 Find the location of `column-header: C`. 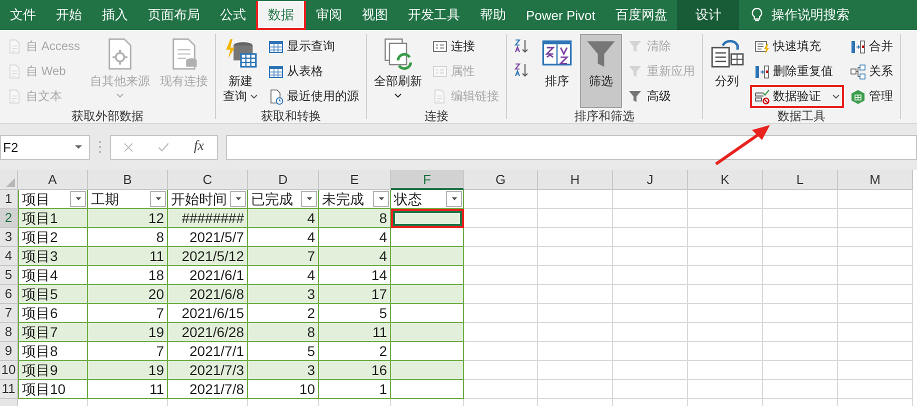

column-header: C is located at coordinates (208, 180).